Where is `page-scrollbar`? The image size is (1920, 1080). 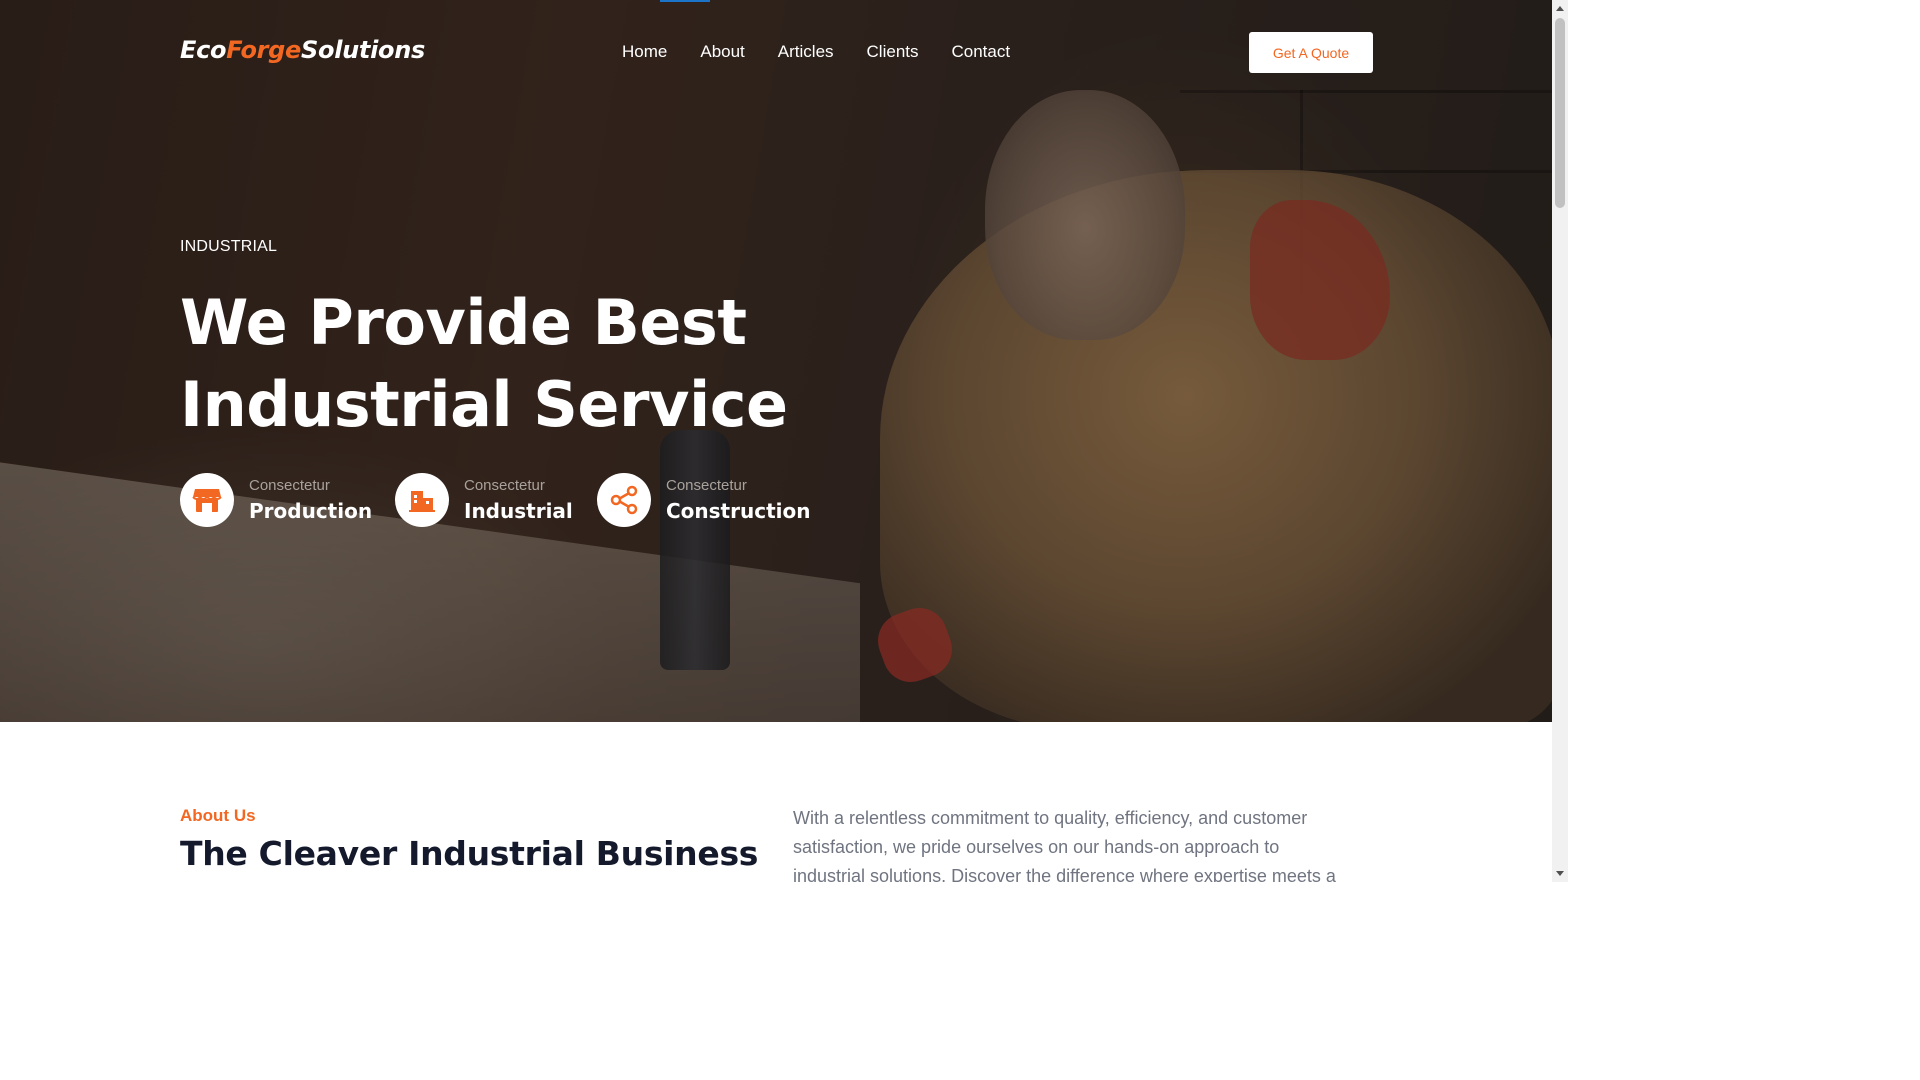
page-scrollbar is located at coordinates (1560, 441).